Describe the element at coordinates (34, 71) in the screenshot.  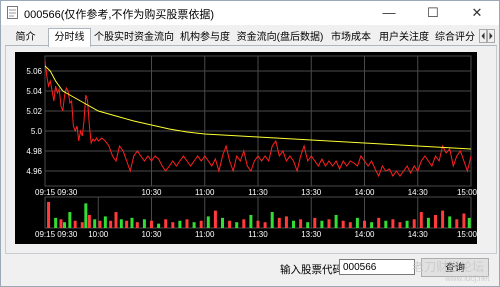
I see `y-tick-label: 5.06` at that location.